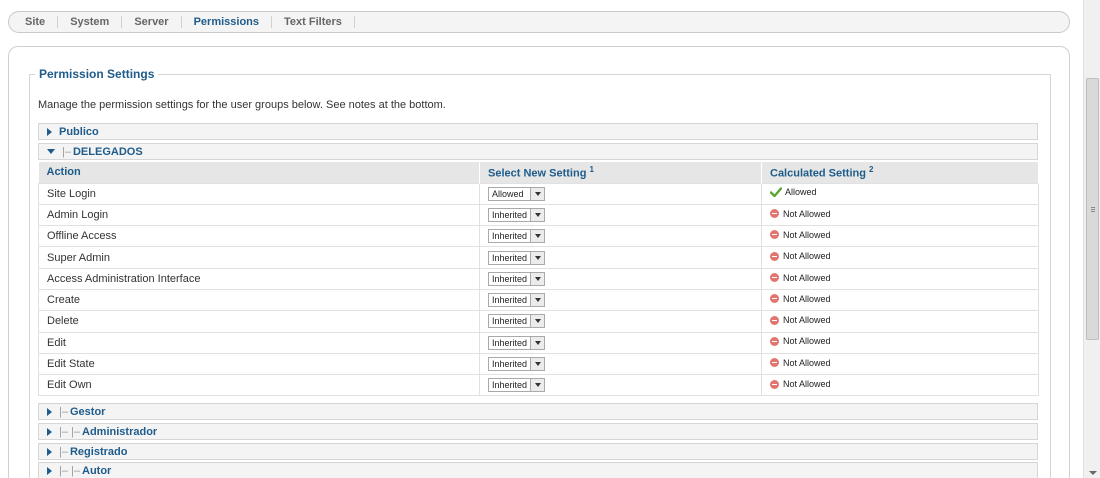  What do you see at coordinates (79, 131) in the screenshot?
I see `group-label: Publico` at bounding box center [79, 131].